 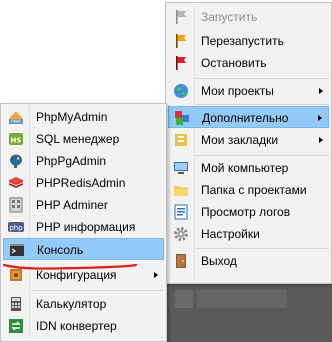 What do you see at coordinates (72, 205) in the screenshot?
I see `menu-item-label: PHP Adminer` at bounding box center [72, 205].